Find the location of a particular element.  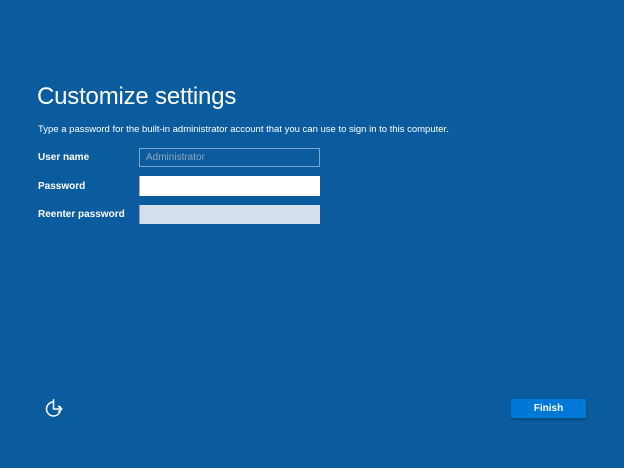

reenter-password-row: Reenter password is located at coordinates (179, 214).